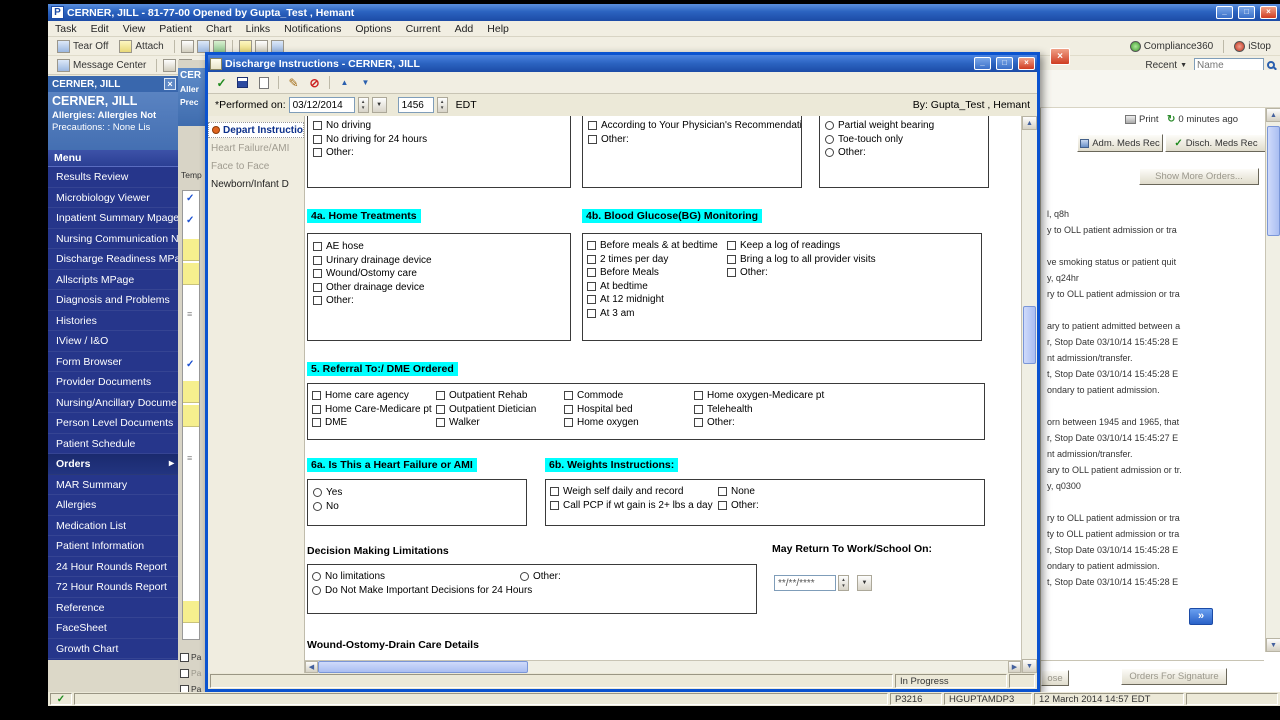 The image size is (1280, 720). I want to click on checkbox-option: Keep a log of readings, so click(801, 246).